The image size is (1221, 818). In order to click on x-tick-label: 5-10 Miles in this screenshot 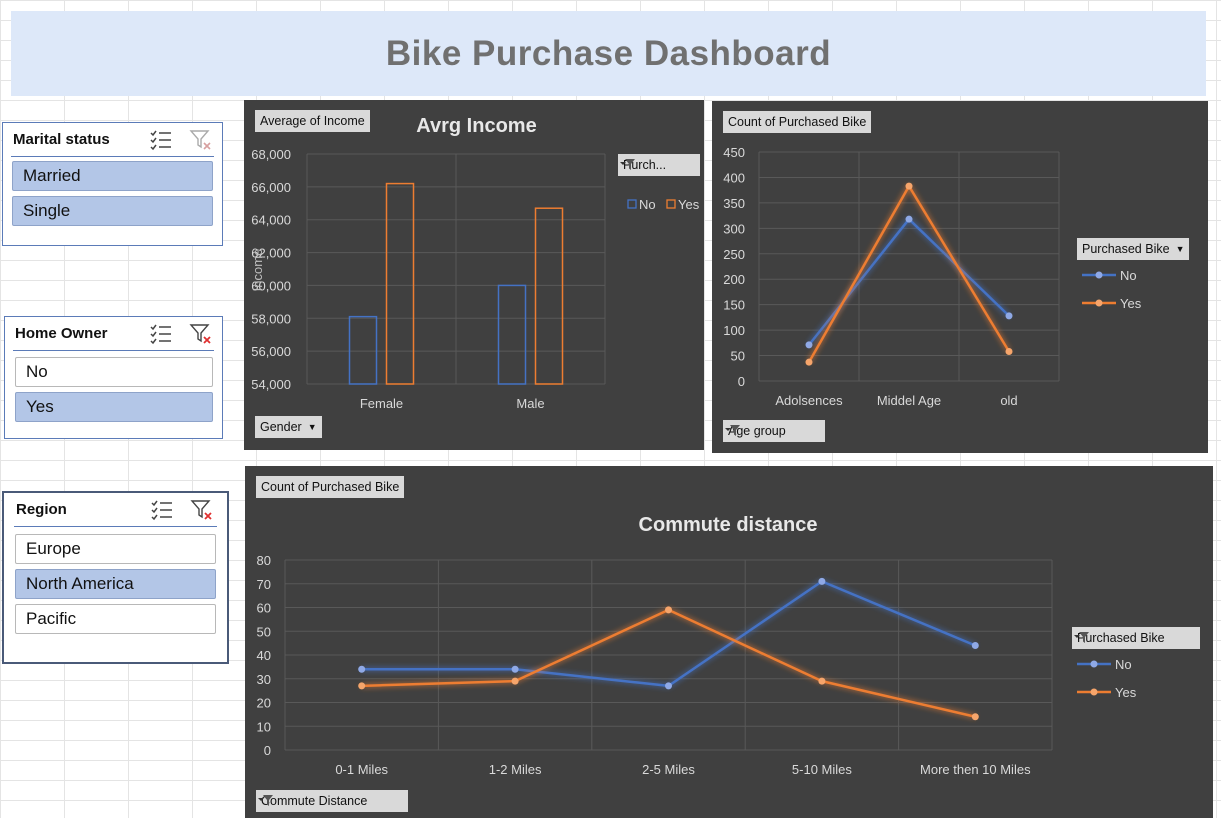, I will do `click(822, 769)`.